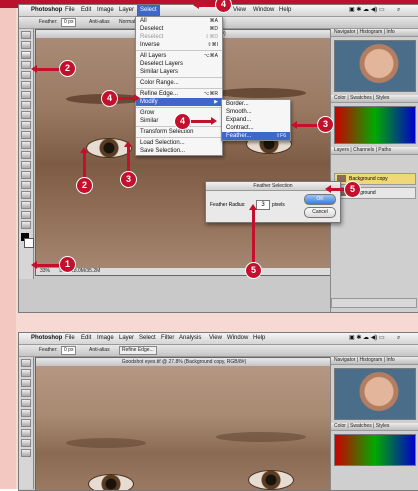 This screenshot has width=418, height=491. I want to click on cancel-button: Cancel, so click(320, 212).